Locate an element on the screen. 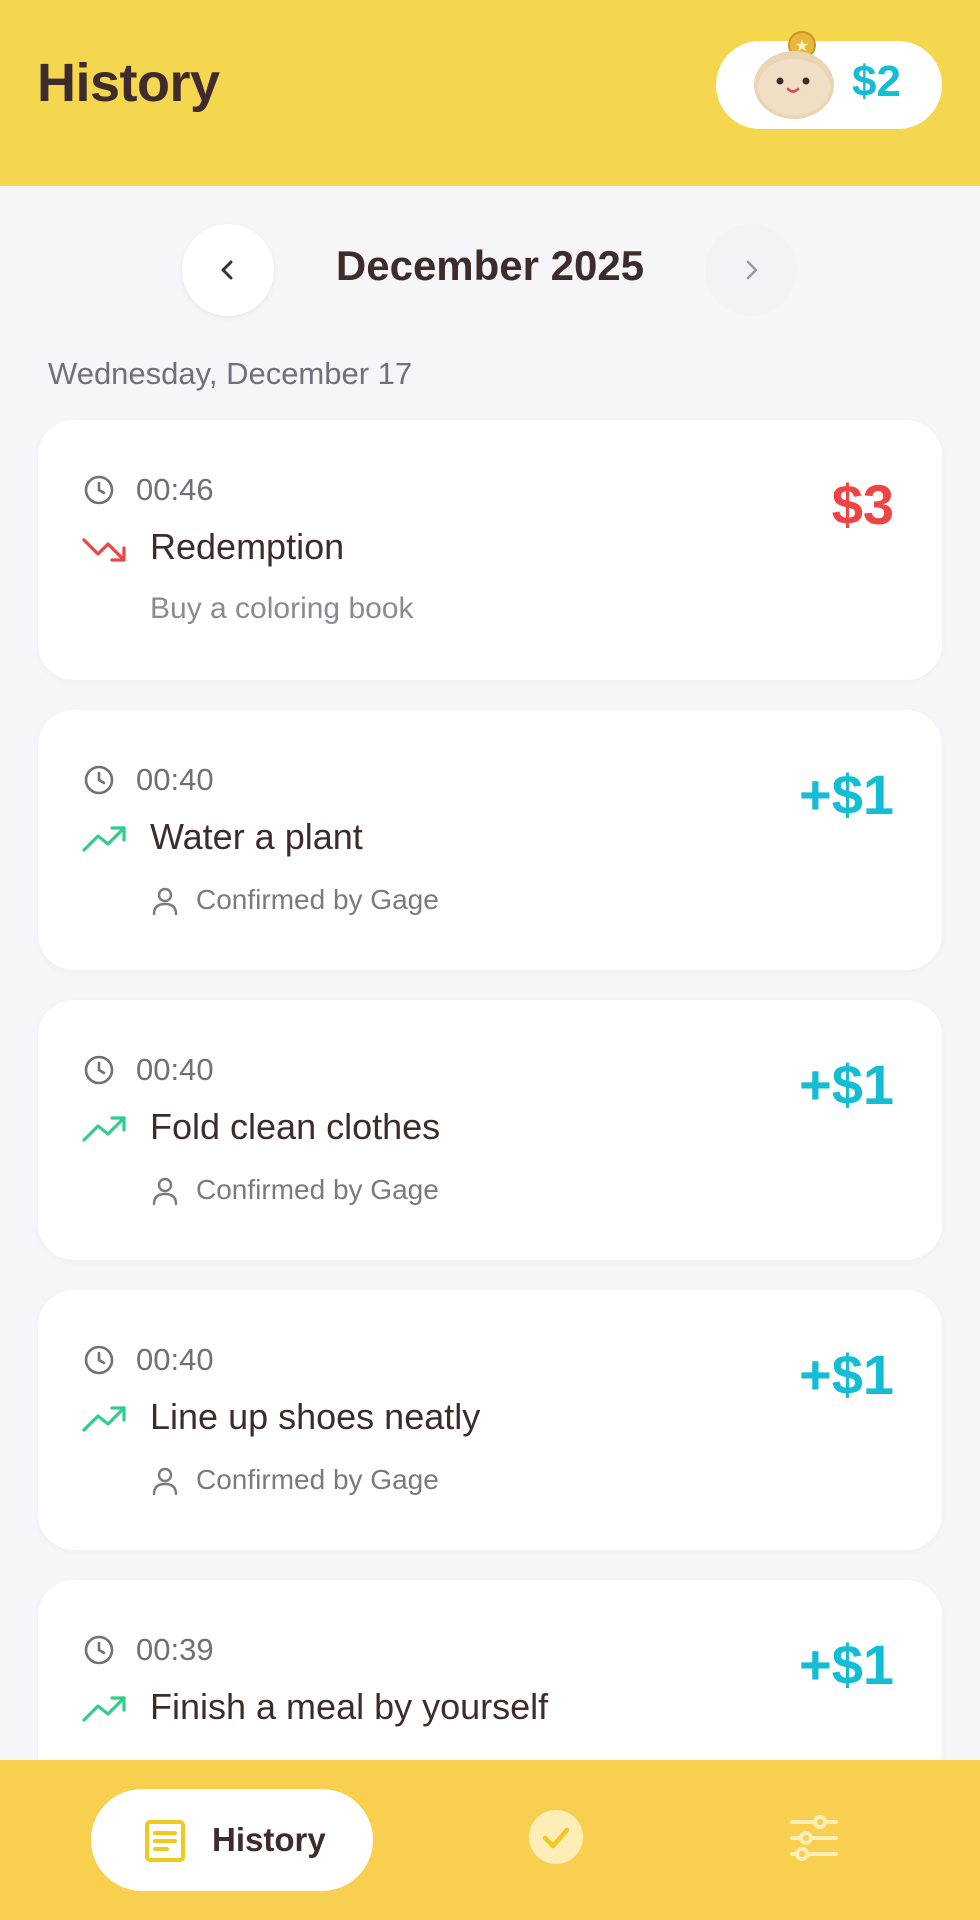  entry-time: 00:39 is located at coordinates (175, 1649).